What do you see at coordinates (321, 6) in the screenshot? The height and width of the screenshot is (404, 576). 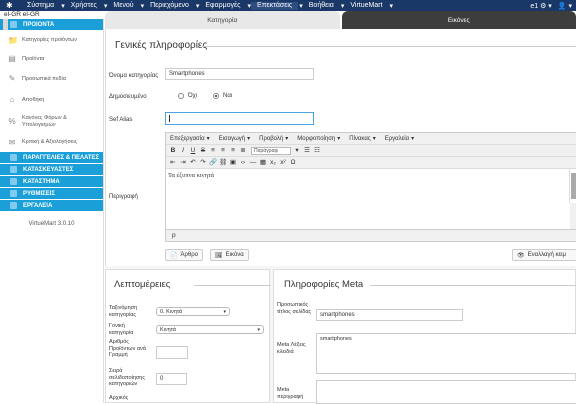 I see `top-menu-item: Βοήθεια` at bounding box center [321, 6].